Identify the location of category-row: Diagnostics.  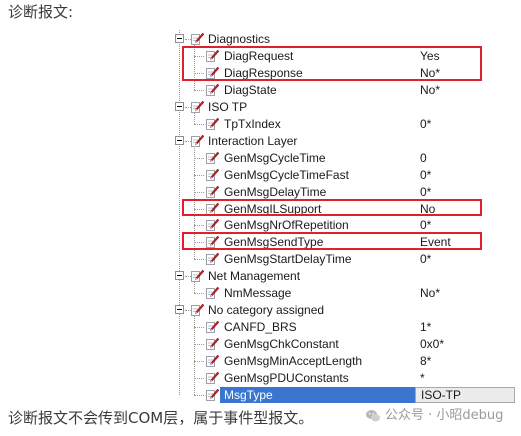
(345, 39).